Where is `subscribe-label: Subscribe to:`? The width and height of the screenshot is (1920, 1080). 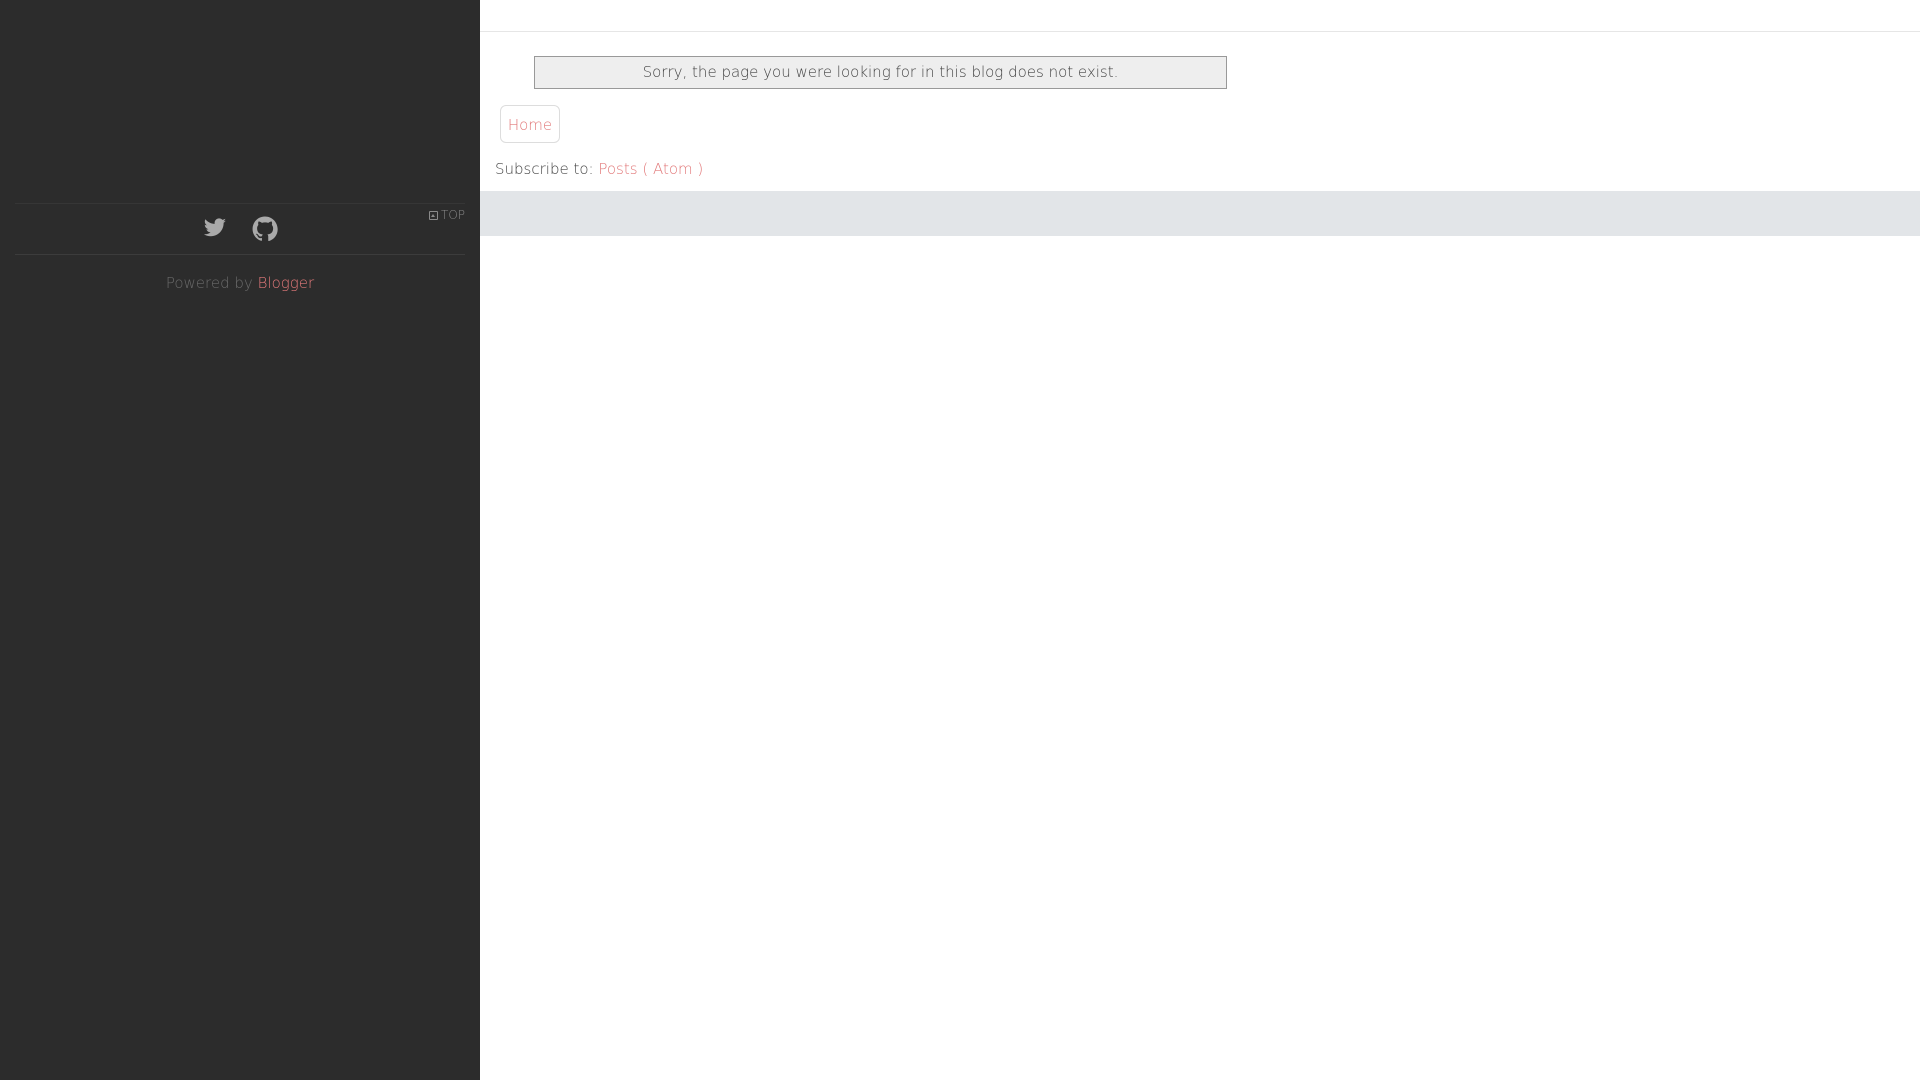 subscribe-label: Subscribe to: is located at coordinates (544, 169).